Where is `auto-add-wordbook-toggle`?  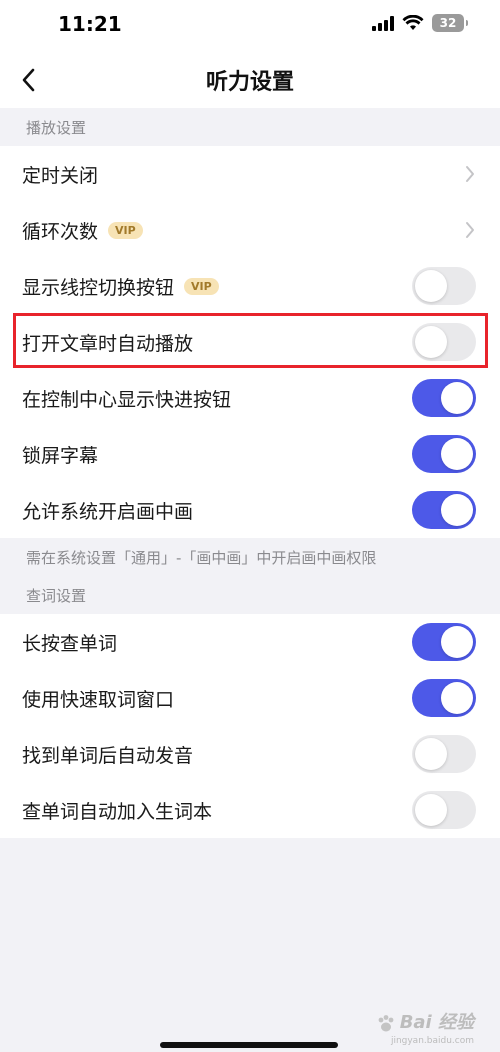 auto-add-wordbook-toggle is located at coordinates (444, 810).